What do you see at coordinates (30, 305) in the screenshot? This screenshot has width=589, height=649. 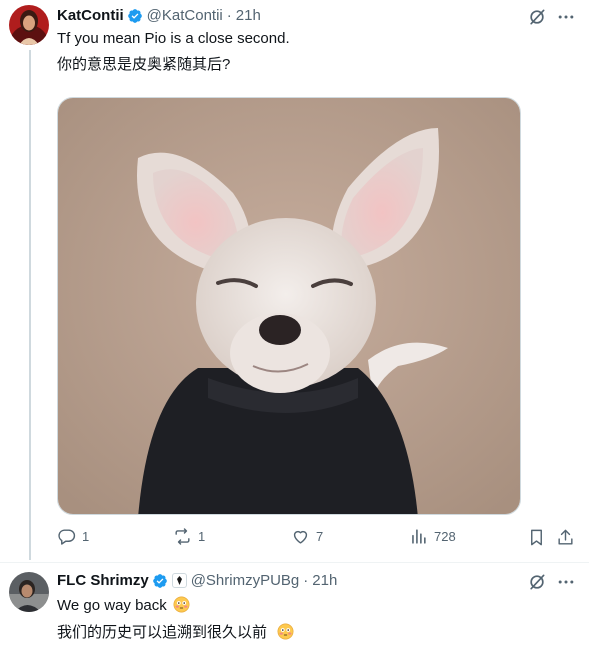 I see `thread-line` at bounding box center [30, 305].